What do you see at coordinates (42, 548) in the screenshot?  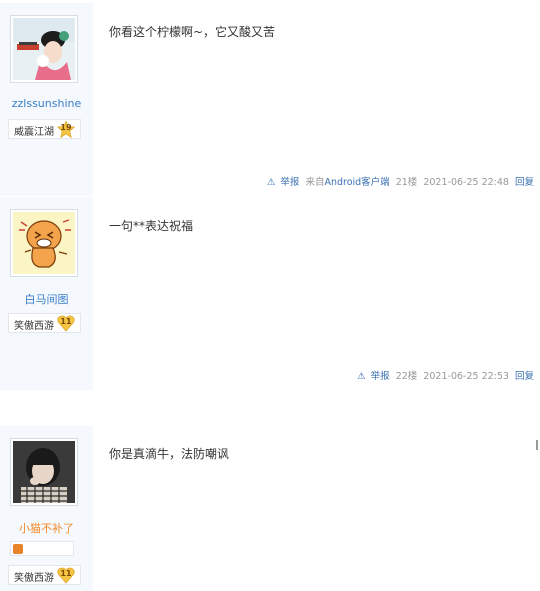 I see `medal-bar` at bounding box center [42, 548].